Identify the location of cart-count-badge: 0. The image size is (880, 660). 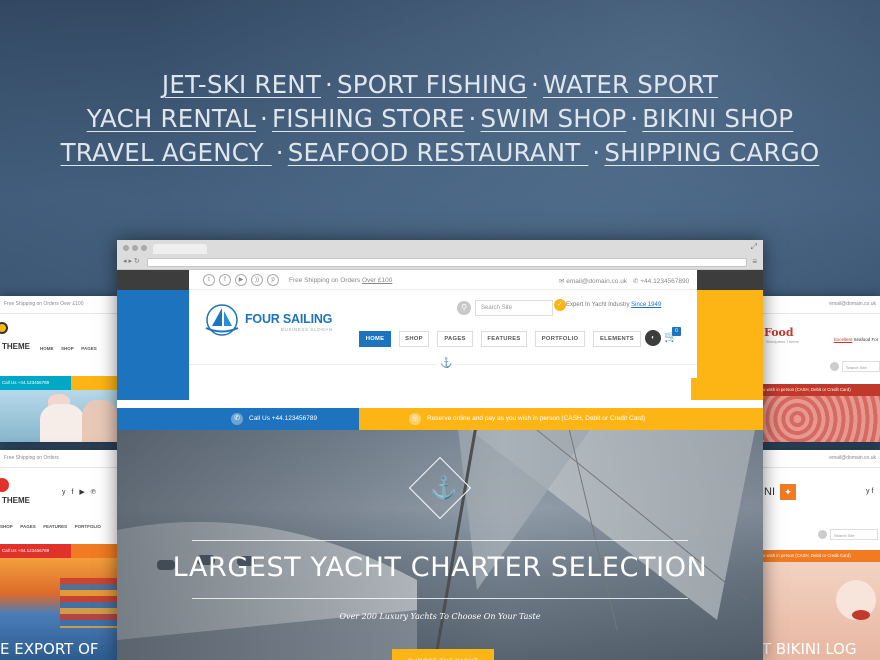
(676, 331).